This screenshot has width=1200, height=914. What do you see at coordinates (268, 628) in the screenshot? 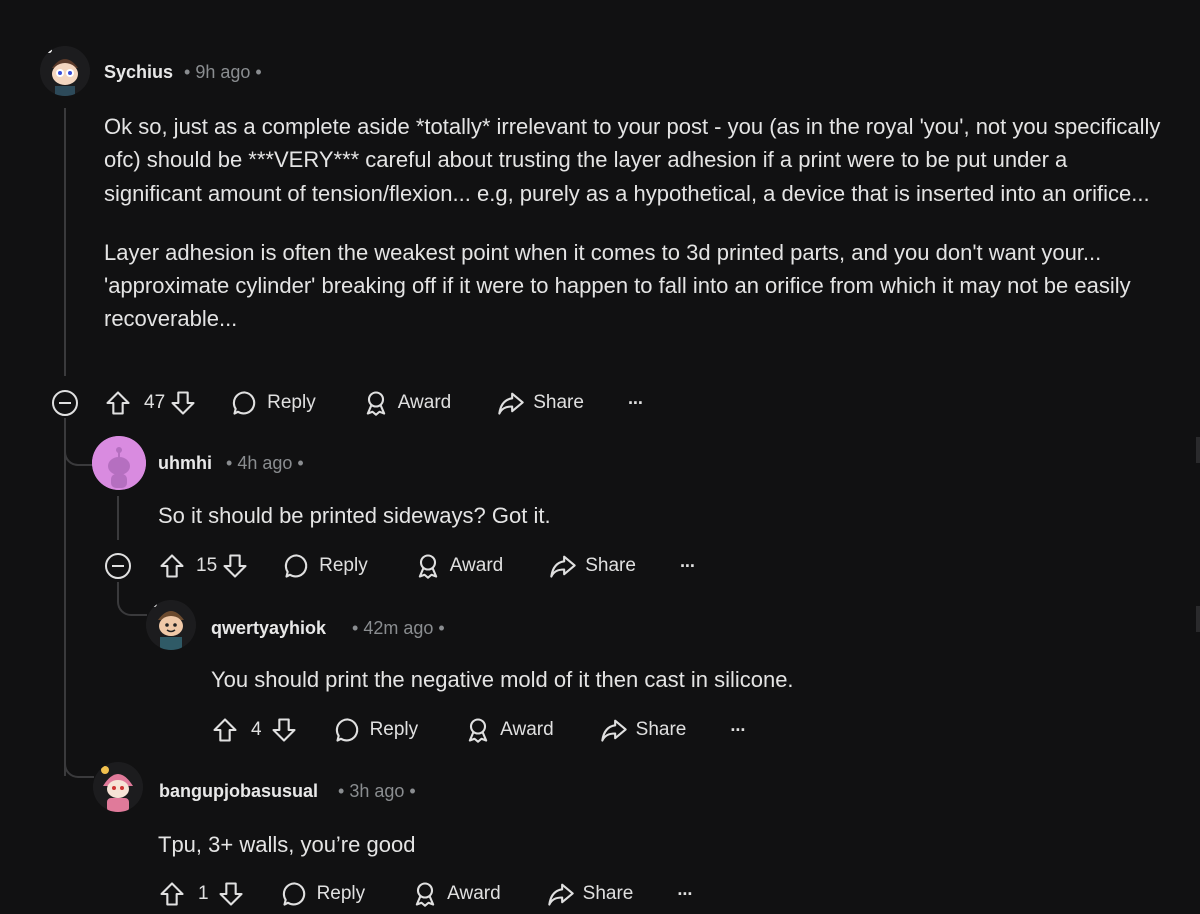
I see `username: qwertyayhiok` at bounding box center [268, 628].